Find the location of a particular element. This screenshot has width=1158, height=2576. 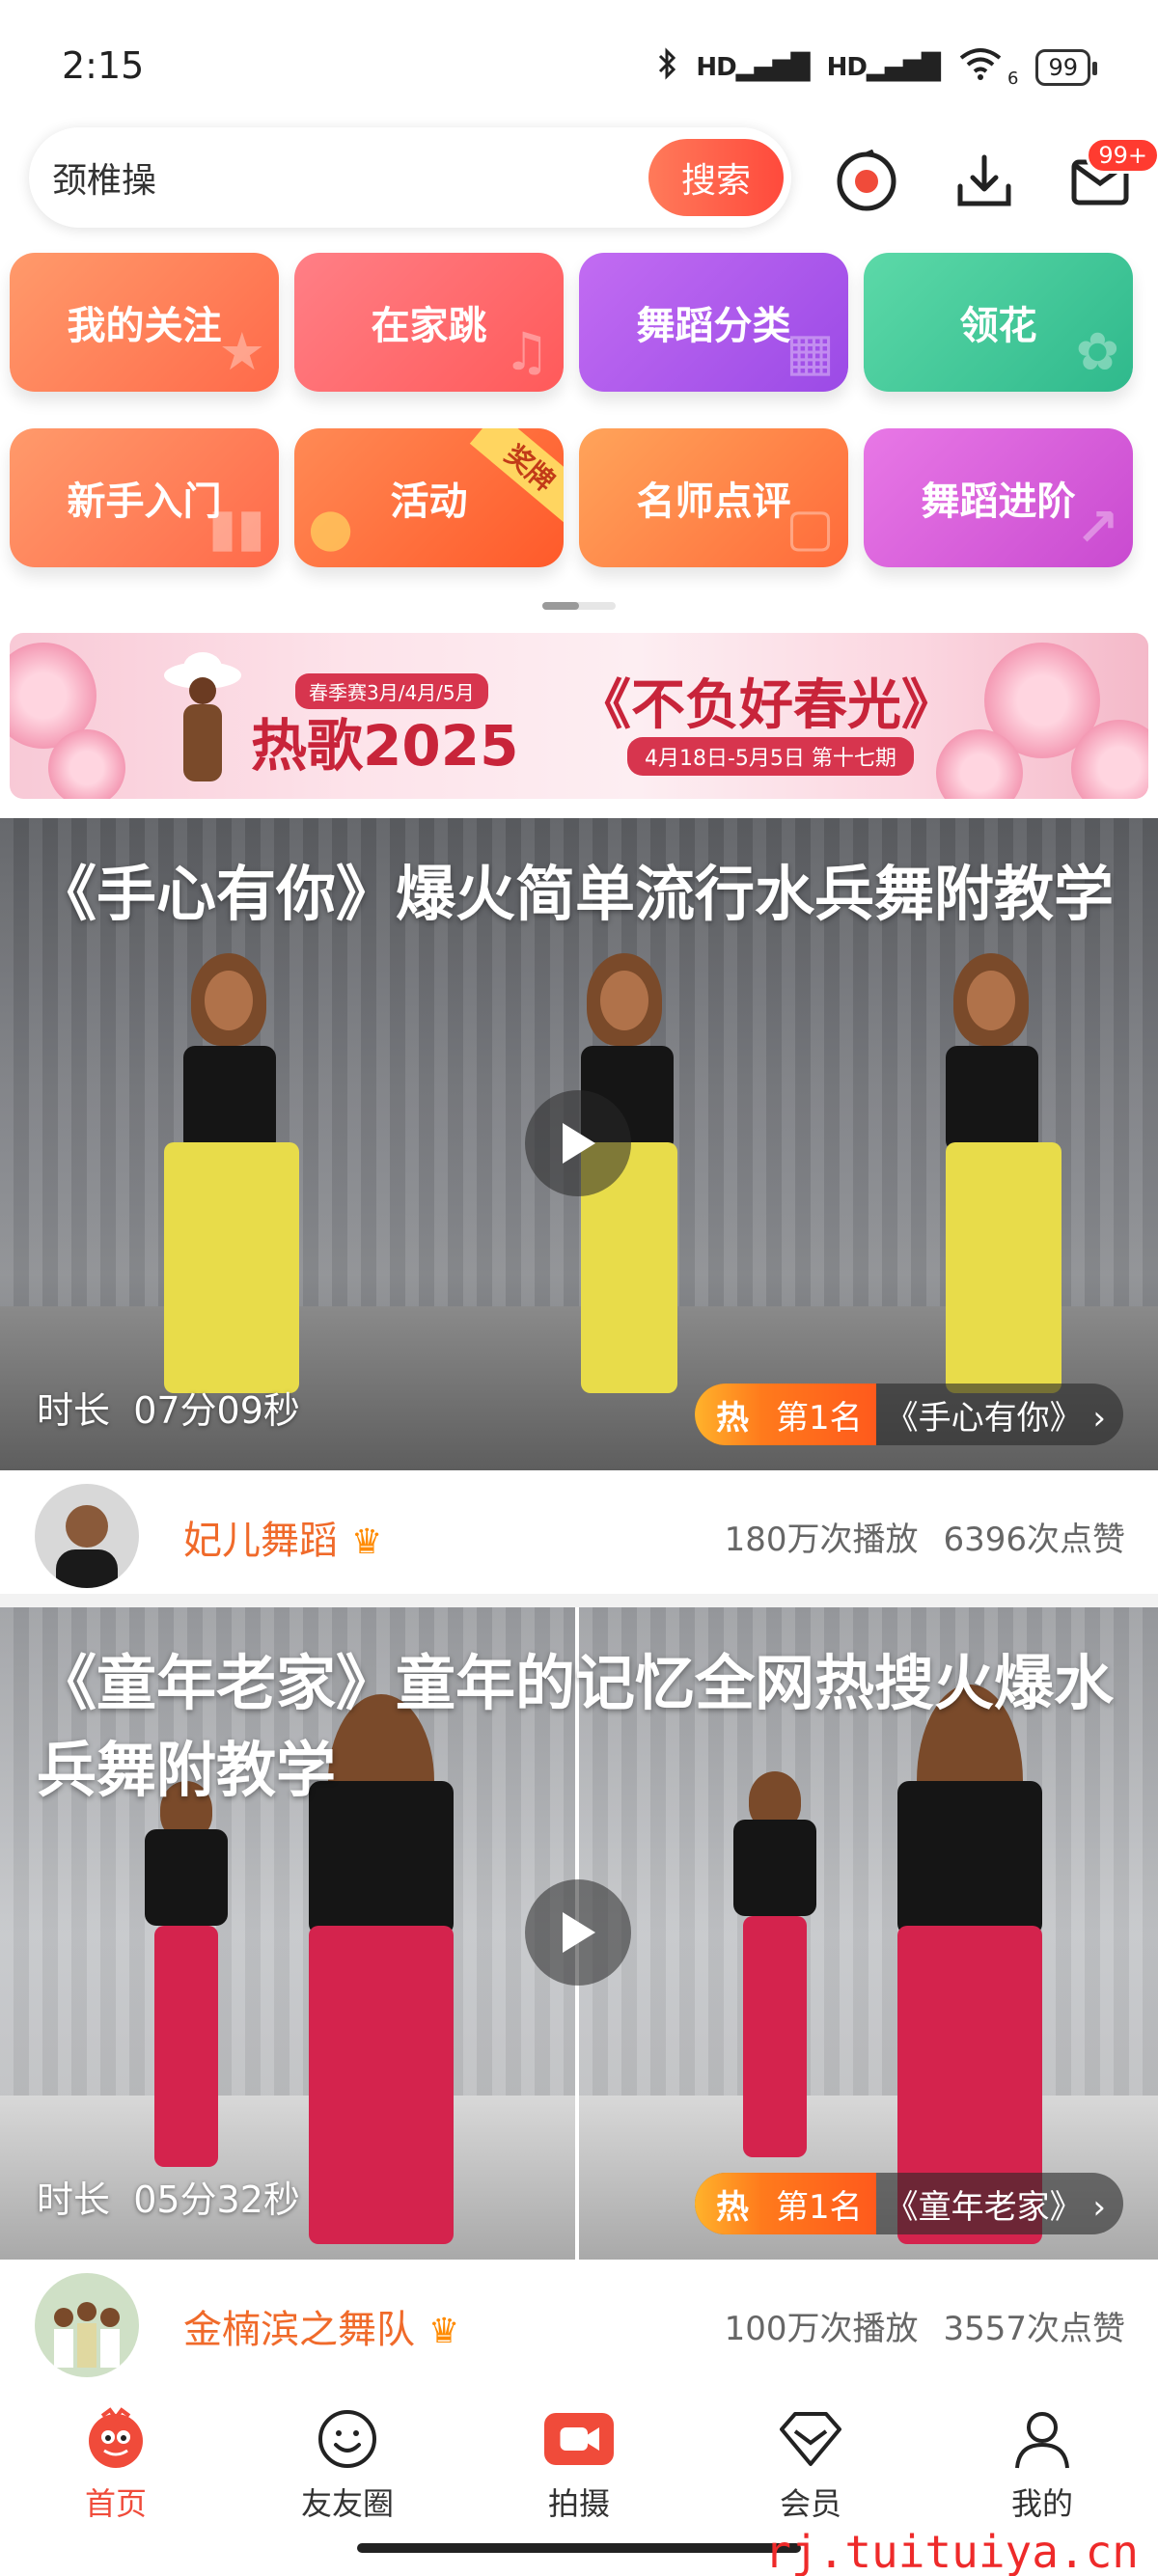

category-row-1: 我的关注 ★ 在家跳 ♫ 舞蹈分类 ▦ 领花 ✿ is located at coordinates (579, 323).